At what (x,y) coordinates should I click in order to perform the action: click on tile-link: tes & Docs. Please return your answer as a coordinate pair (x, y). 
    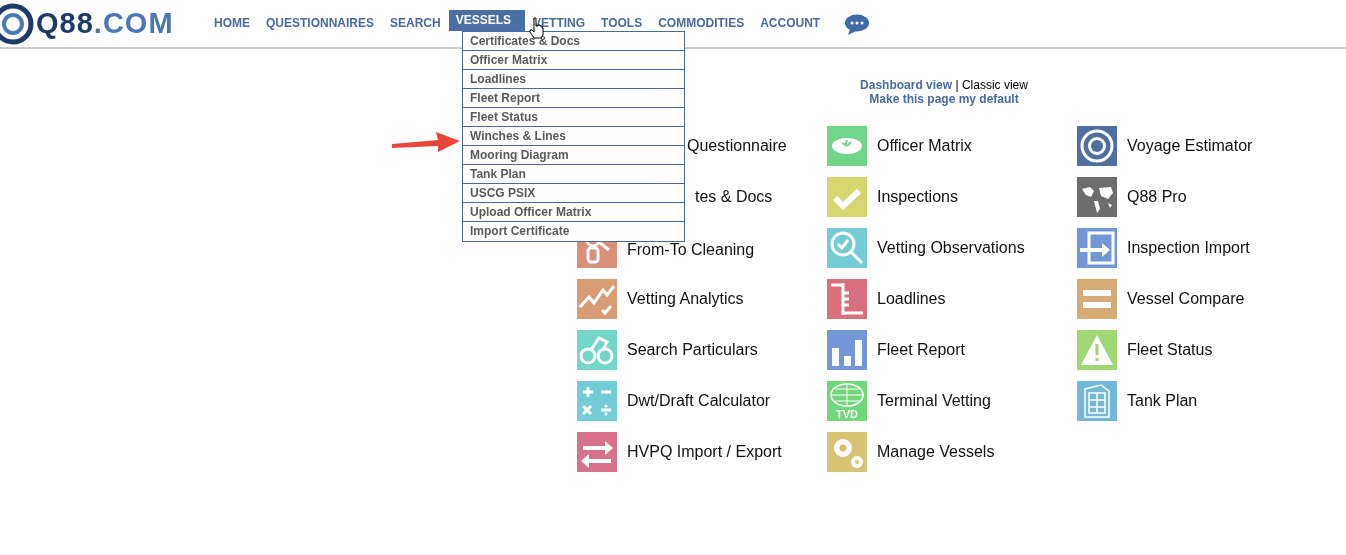
    Looking at the image, I should click on (734, 197).